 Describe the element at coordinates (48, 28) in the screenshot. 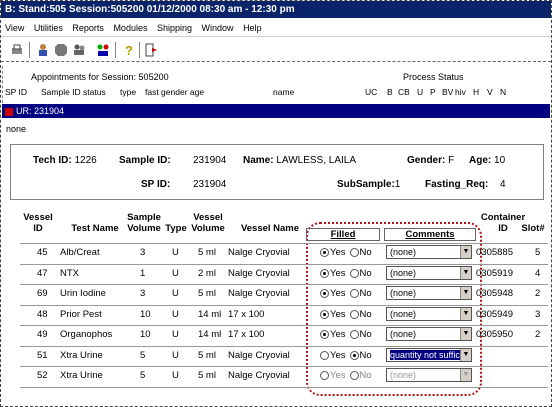

I see `menu-utilities: Utilities` at that location.